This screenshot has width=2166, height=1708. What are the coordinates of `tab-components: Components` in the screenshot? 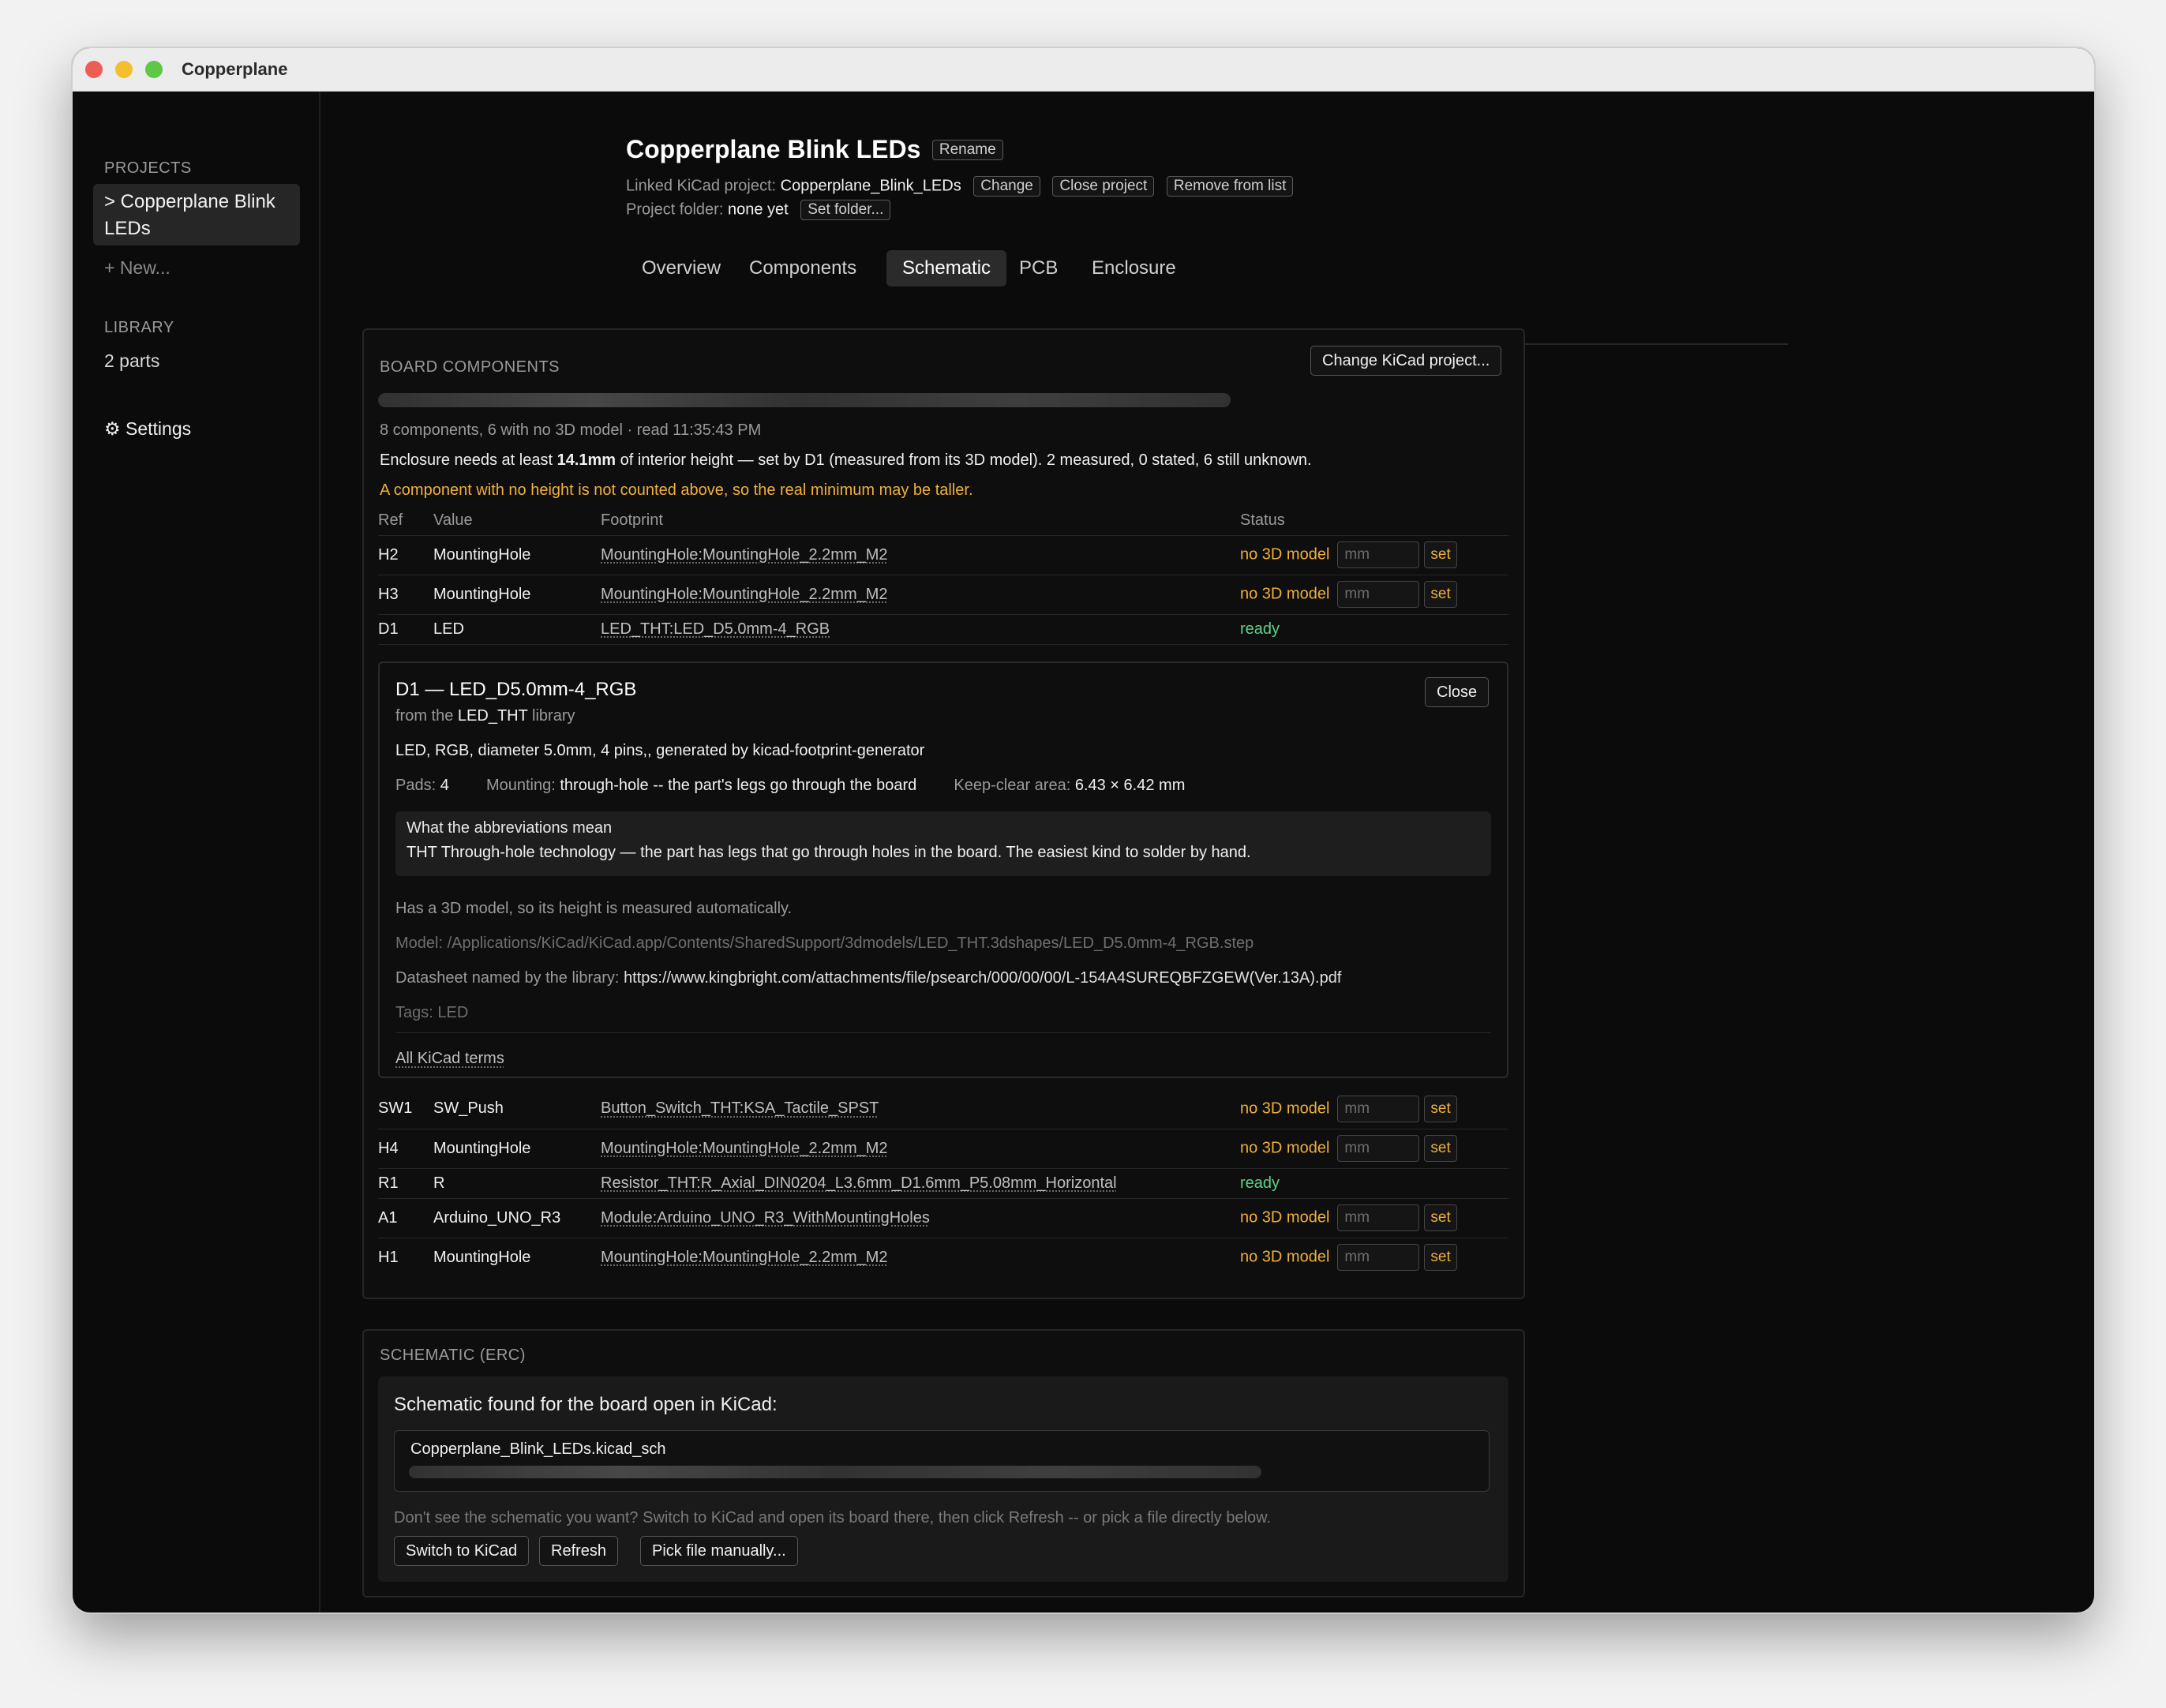 It's located at (802, 268).